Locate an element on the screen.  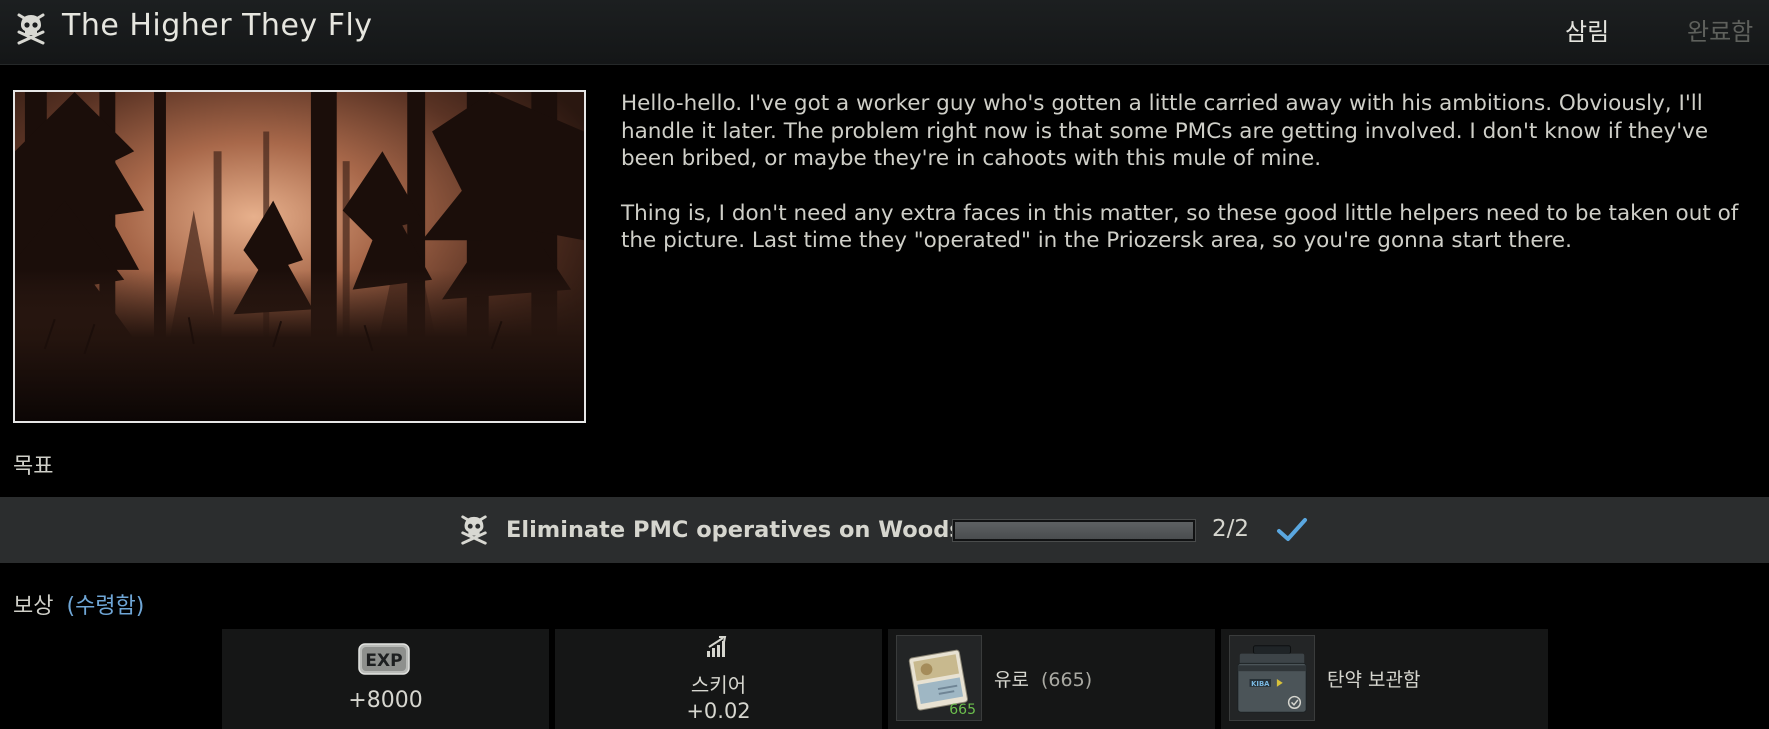
svg-text: KIBA is located at coordinates (1260, 684).